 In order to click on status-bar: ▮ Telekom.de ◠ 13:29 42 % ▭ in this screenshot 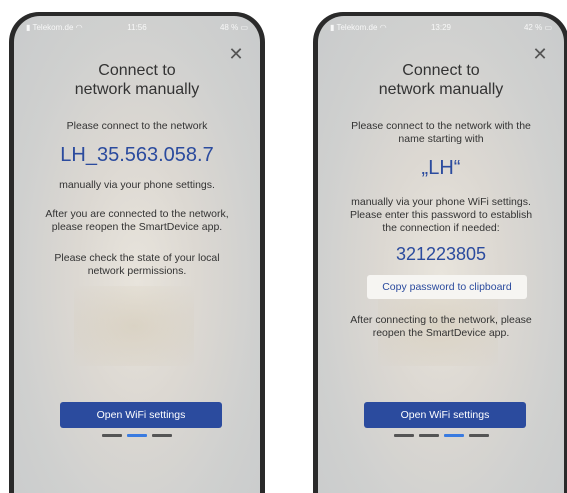, I will do `click(441, 27)`.